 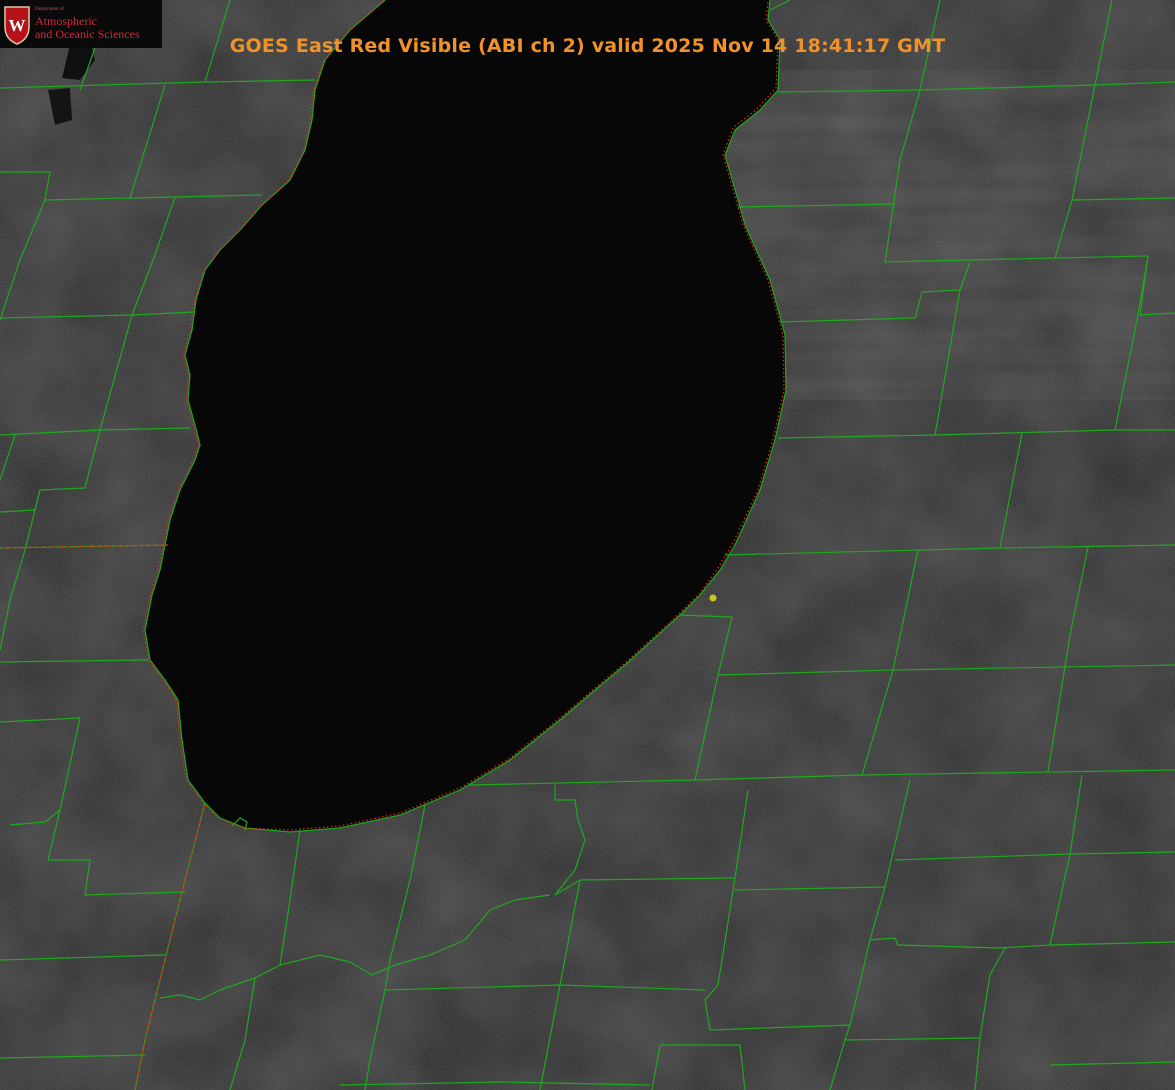 What do you see at coordinates (713, 598) in the screenshot?
I see `station-marker-dot` at bounding box center [713, 598].